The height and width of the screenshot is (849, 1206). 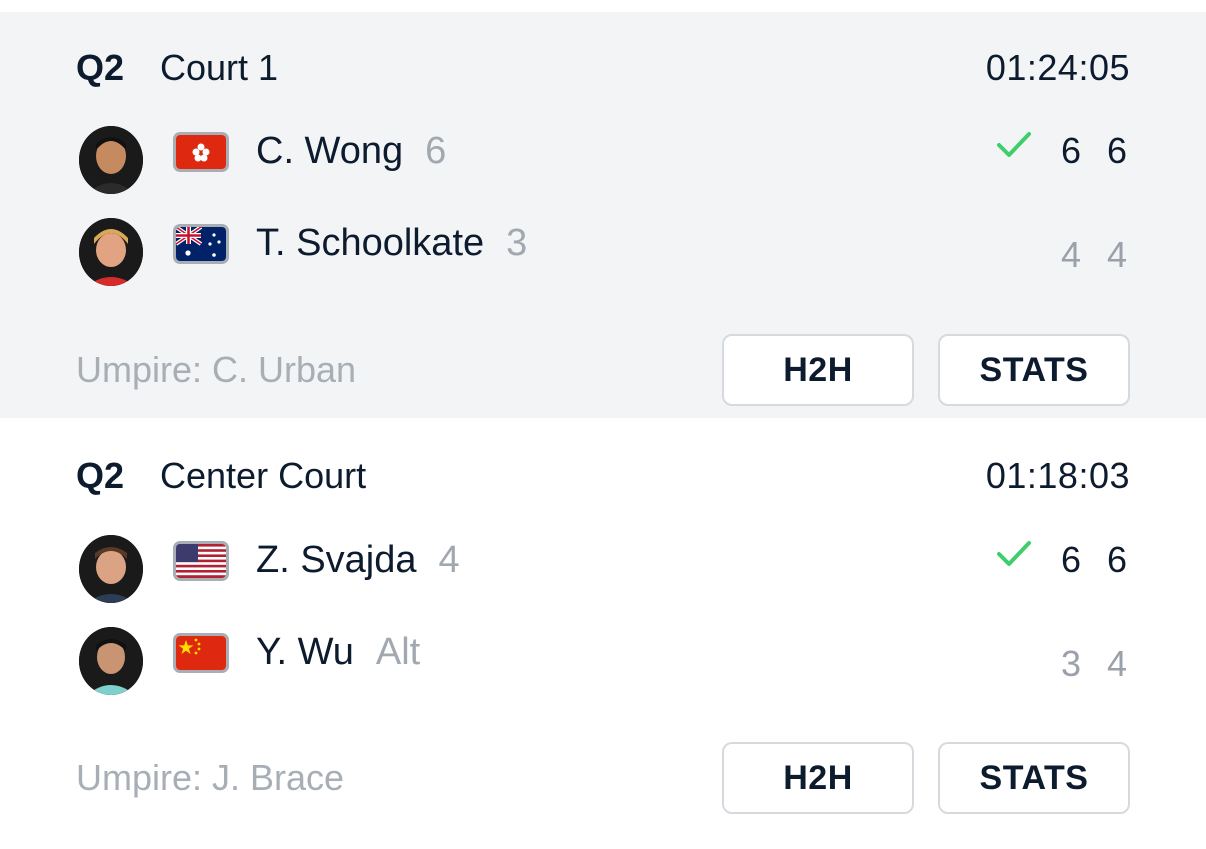 What do you see at coordinates (603, 370) in the screenshot?
I see `match-footer: Umpire: C. Urban H2H STATS` at bounding box center [603, 370].